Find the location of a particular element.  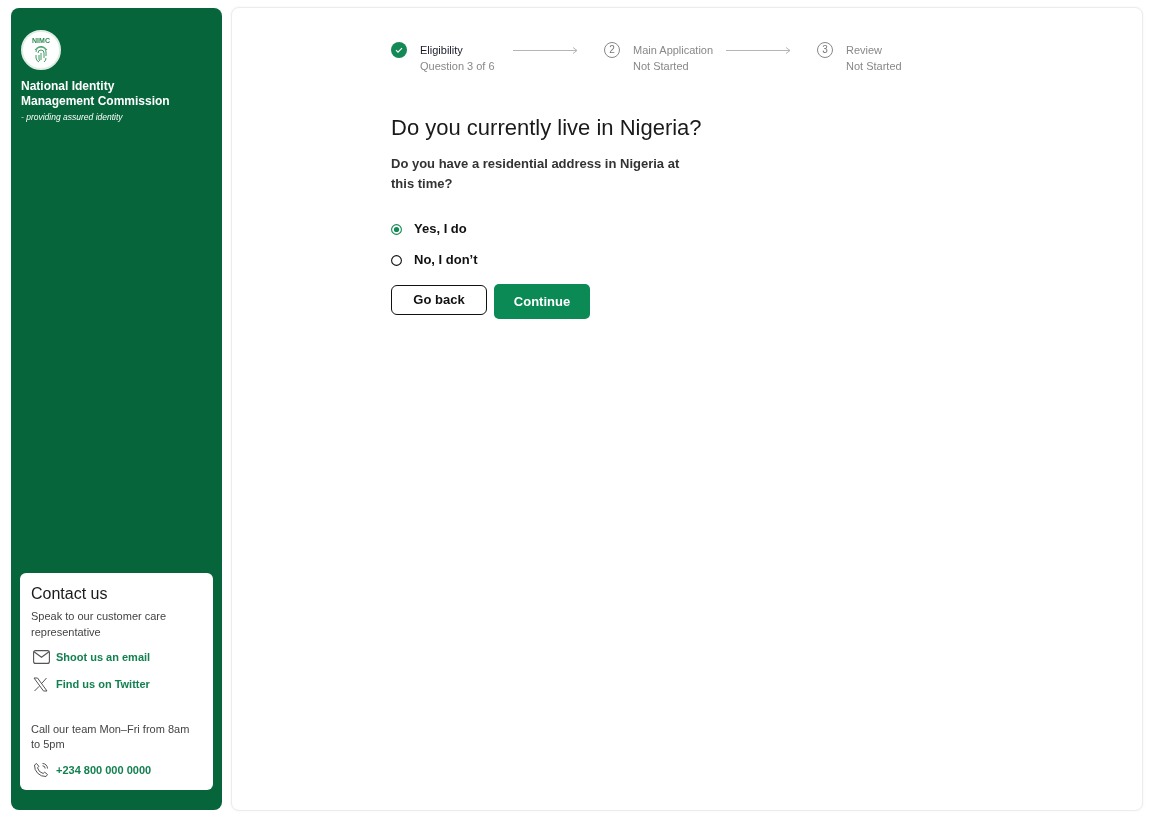

step-title: Eligibility is located at coordinates (442, 50).